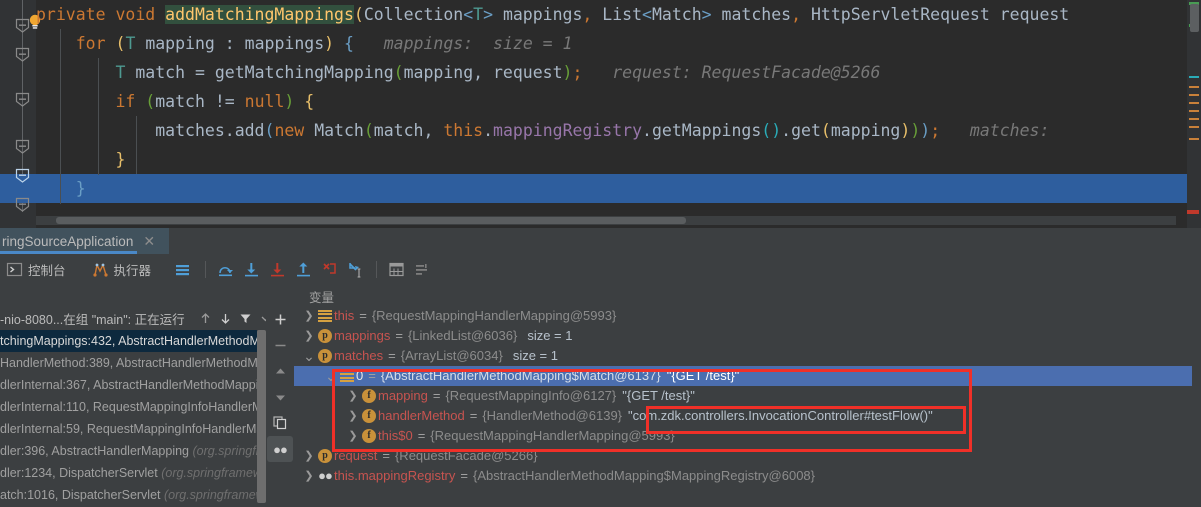 The height and width of the screenshot is (507, 1201). I want to click on add-watch-button, so click(280, 319).